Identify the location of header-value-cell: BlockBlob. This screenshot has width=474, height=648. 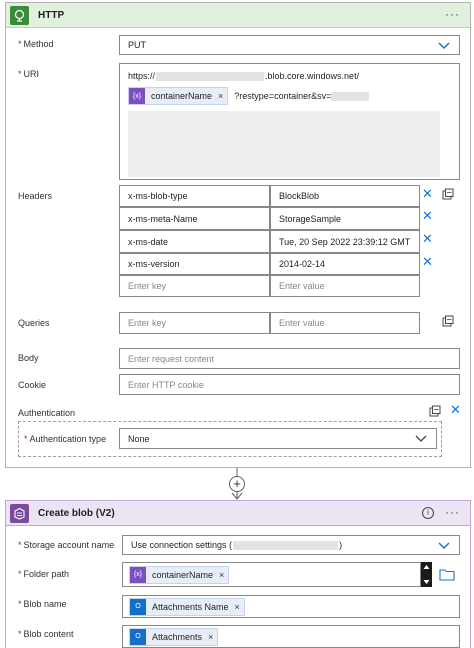
(345, 196).